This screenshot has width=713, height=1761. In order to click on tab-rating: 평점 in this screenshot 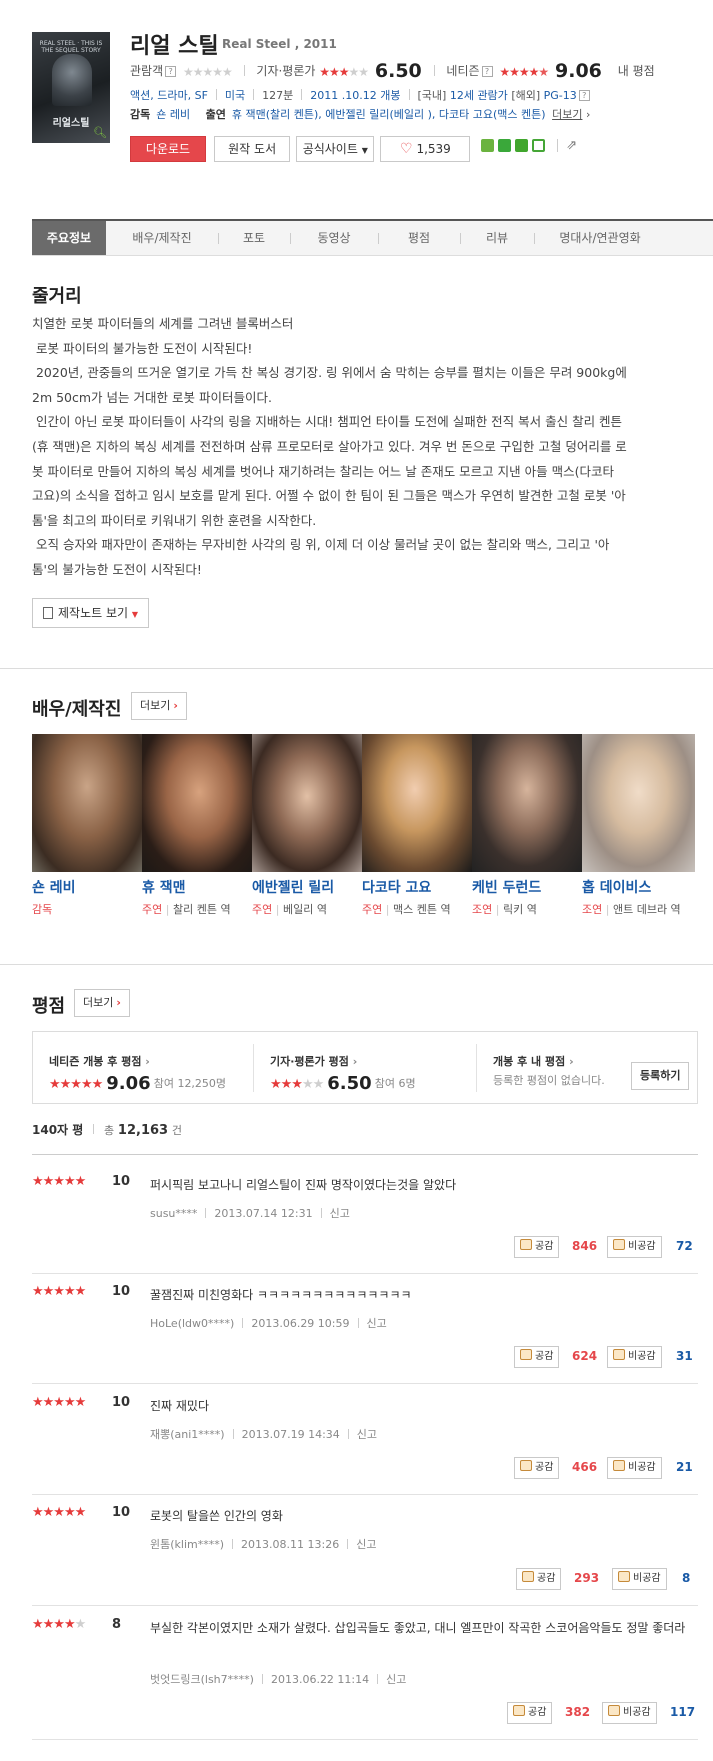, I will do `click(419, 238)`.